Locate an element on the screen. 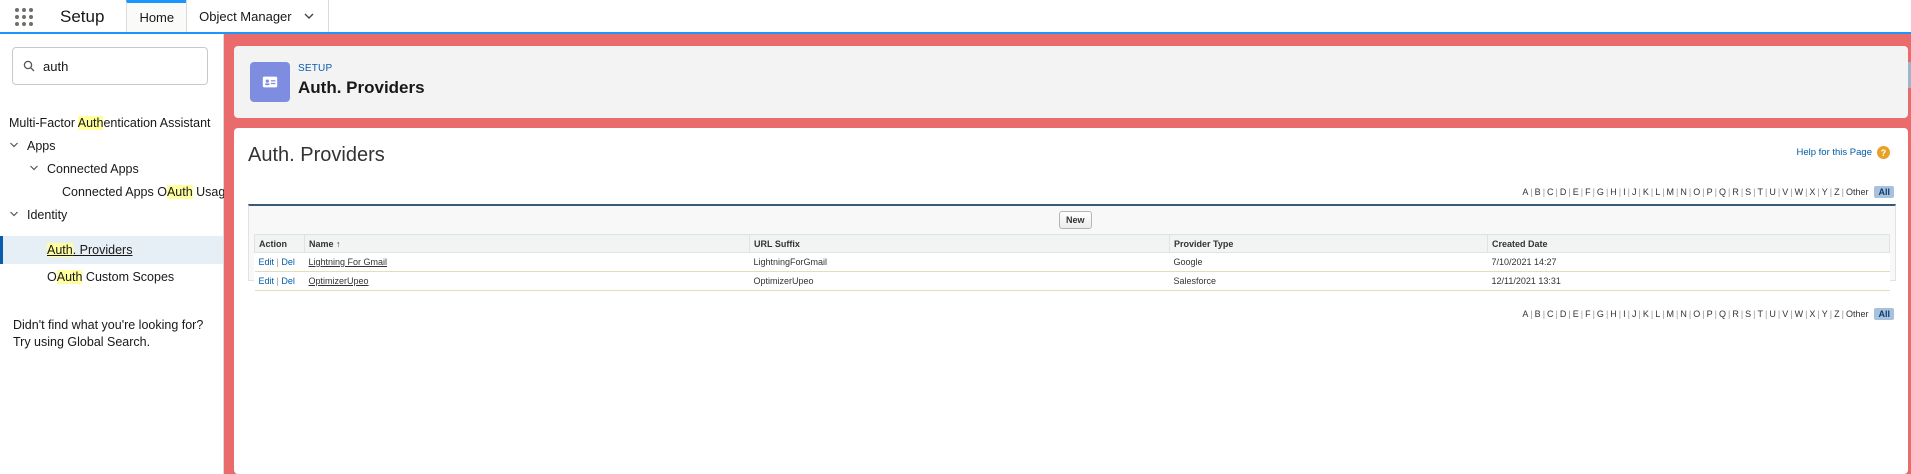 This screenshot has height=474, width=1911. quick-find-search is located at coordinates (110, 66).